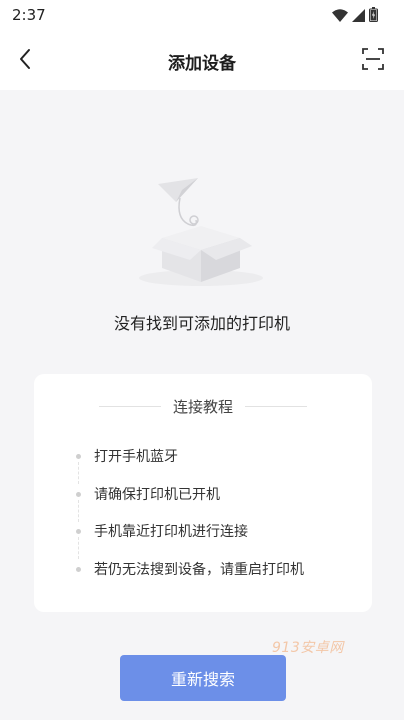 Image resolution: width=404 pixels, height=720 pixels. What do you see at coordinates (202, 16) in the screenshot?
I see `status-bar: 2:37` at bounding box center [202, 16].